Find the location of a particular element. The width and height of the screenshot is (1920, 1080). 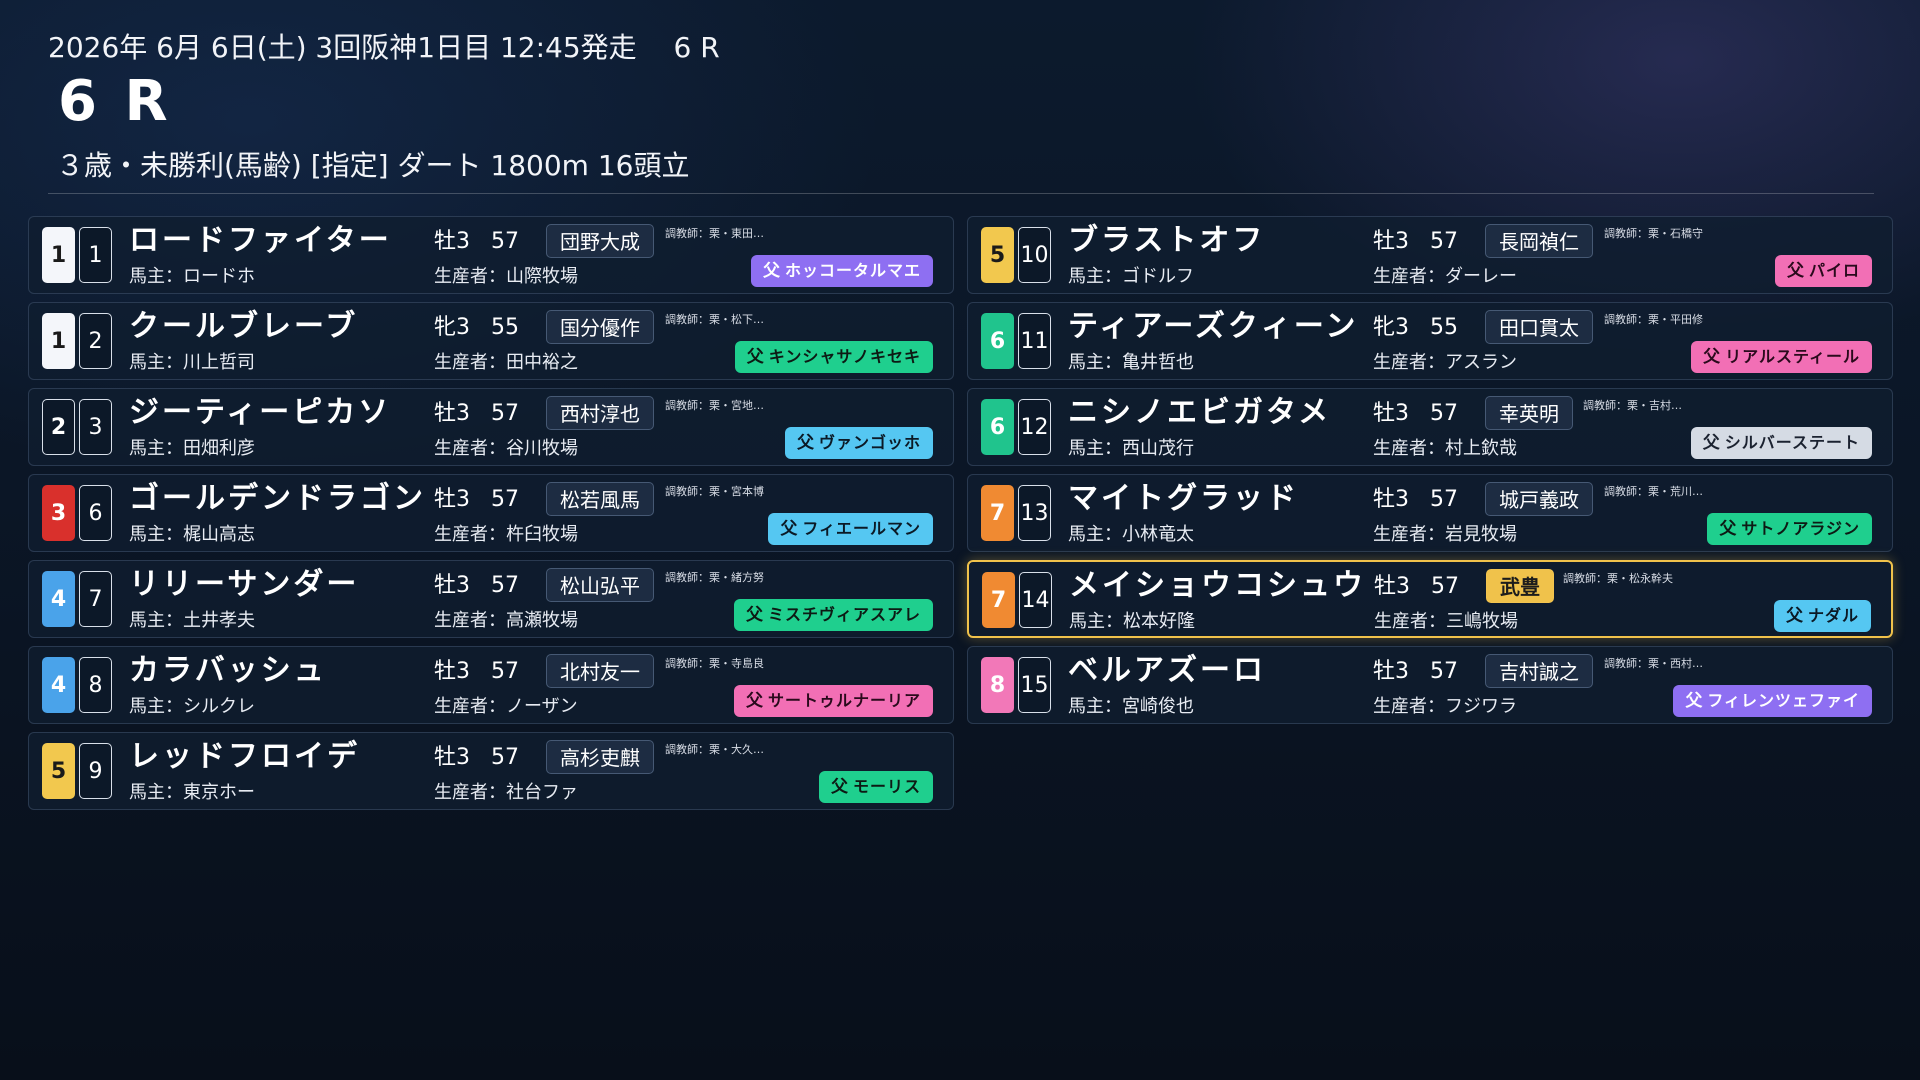

jockey-badge: 幸英明 is located at coordinates (1529, 413).